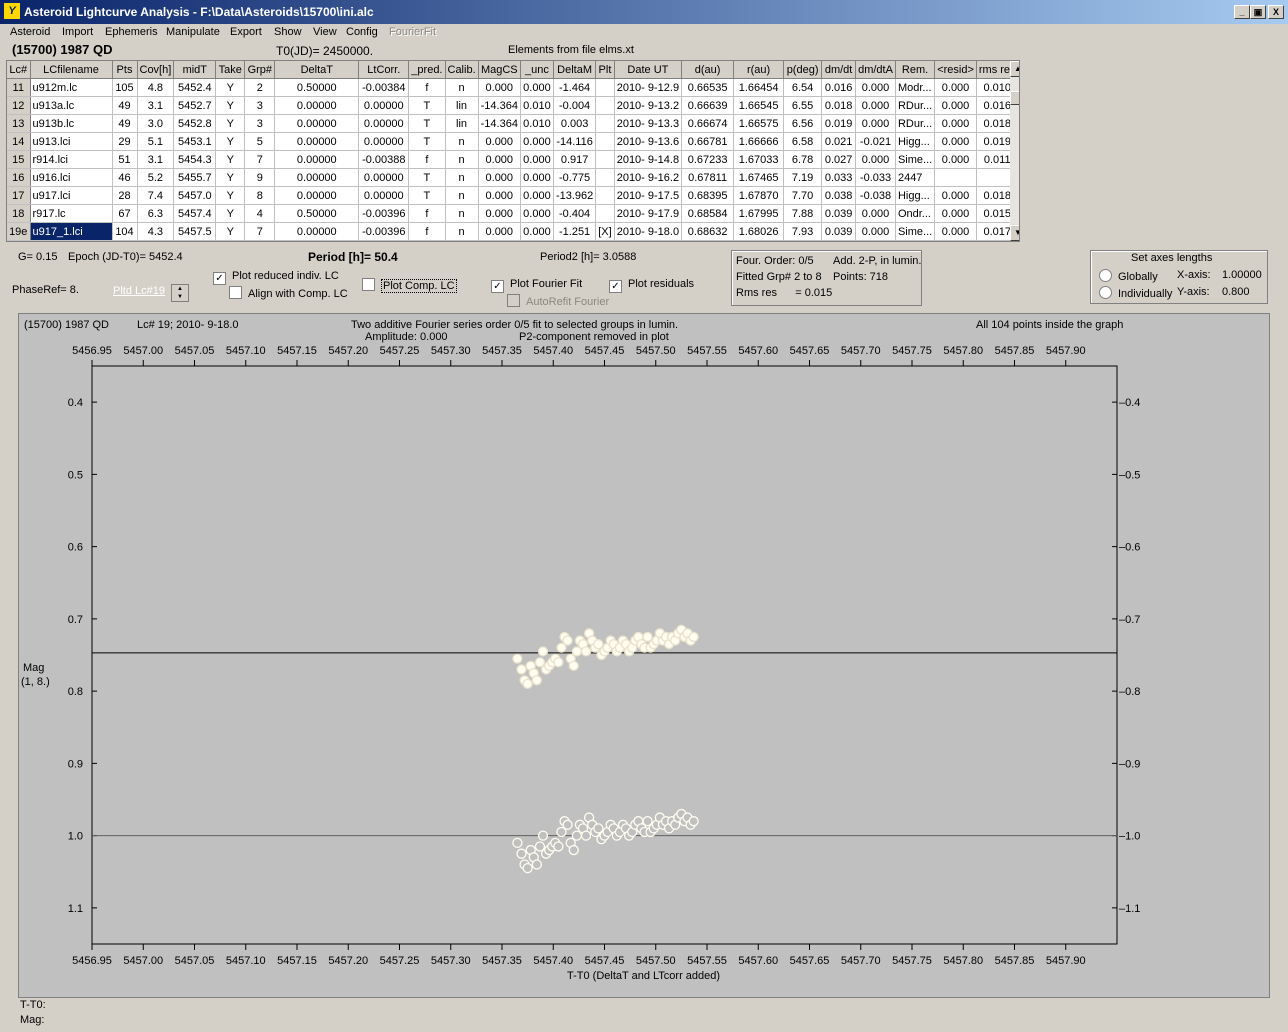  Describe the element at coordinates (125, 159) in the screenshot. I see `table-cell: 51` at that location.